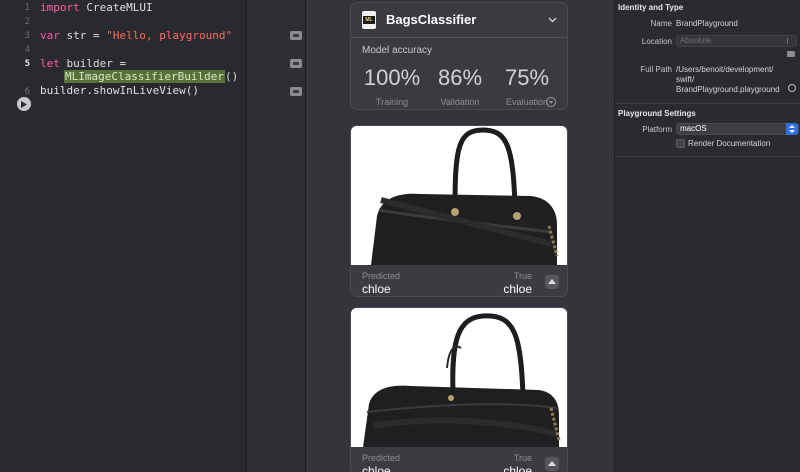 The image size is (800, 472). I want to click on code-line-6: builder.showInLiveView(), so click(119, 90).